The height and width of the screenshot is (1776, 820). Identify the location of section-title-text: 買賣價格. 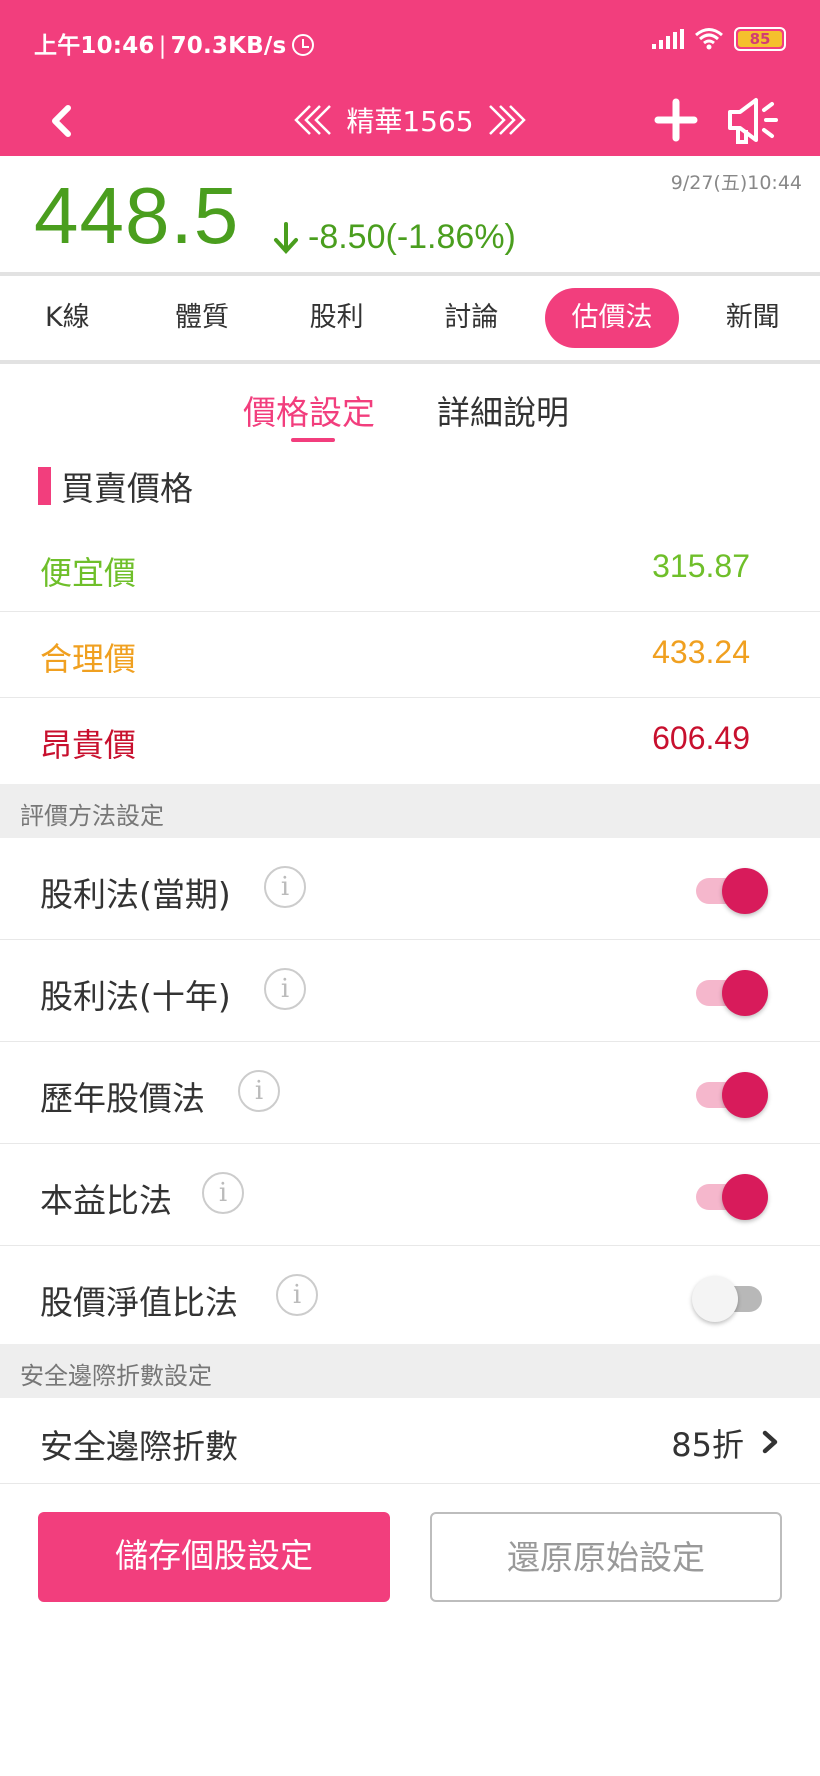
(127, 488).